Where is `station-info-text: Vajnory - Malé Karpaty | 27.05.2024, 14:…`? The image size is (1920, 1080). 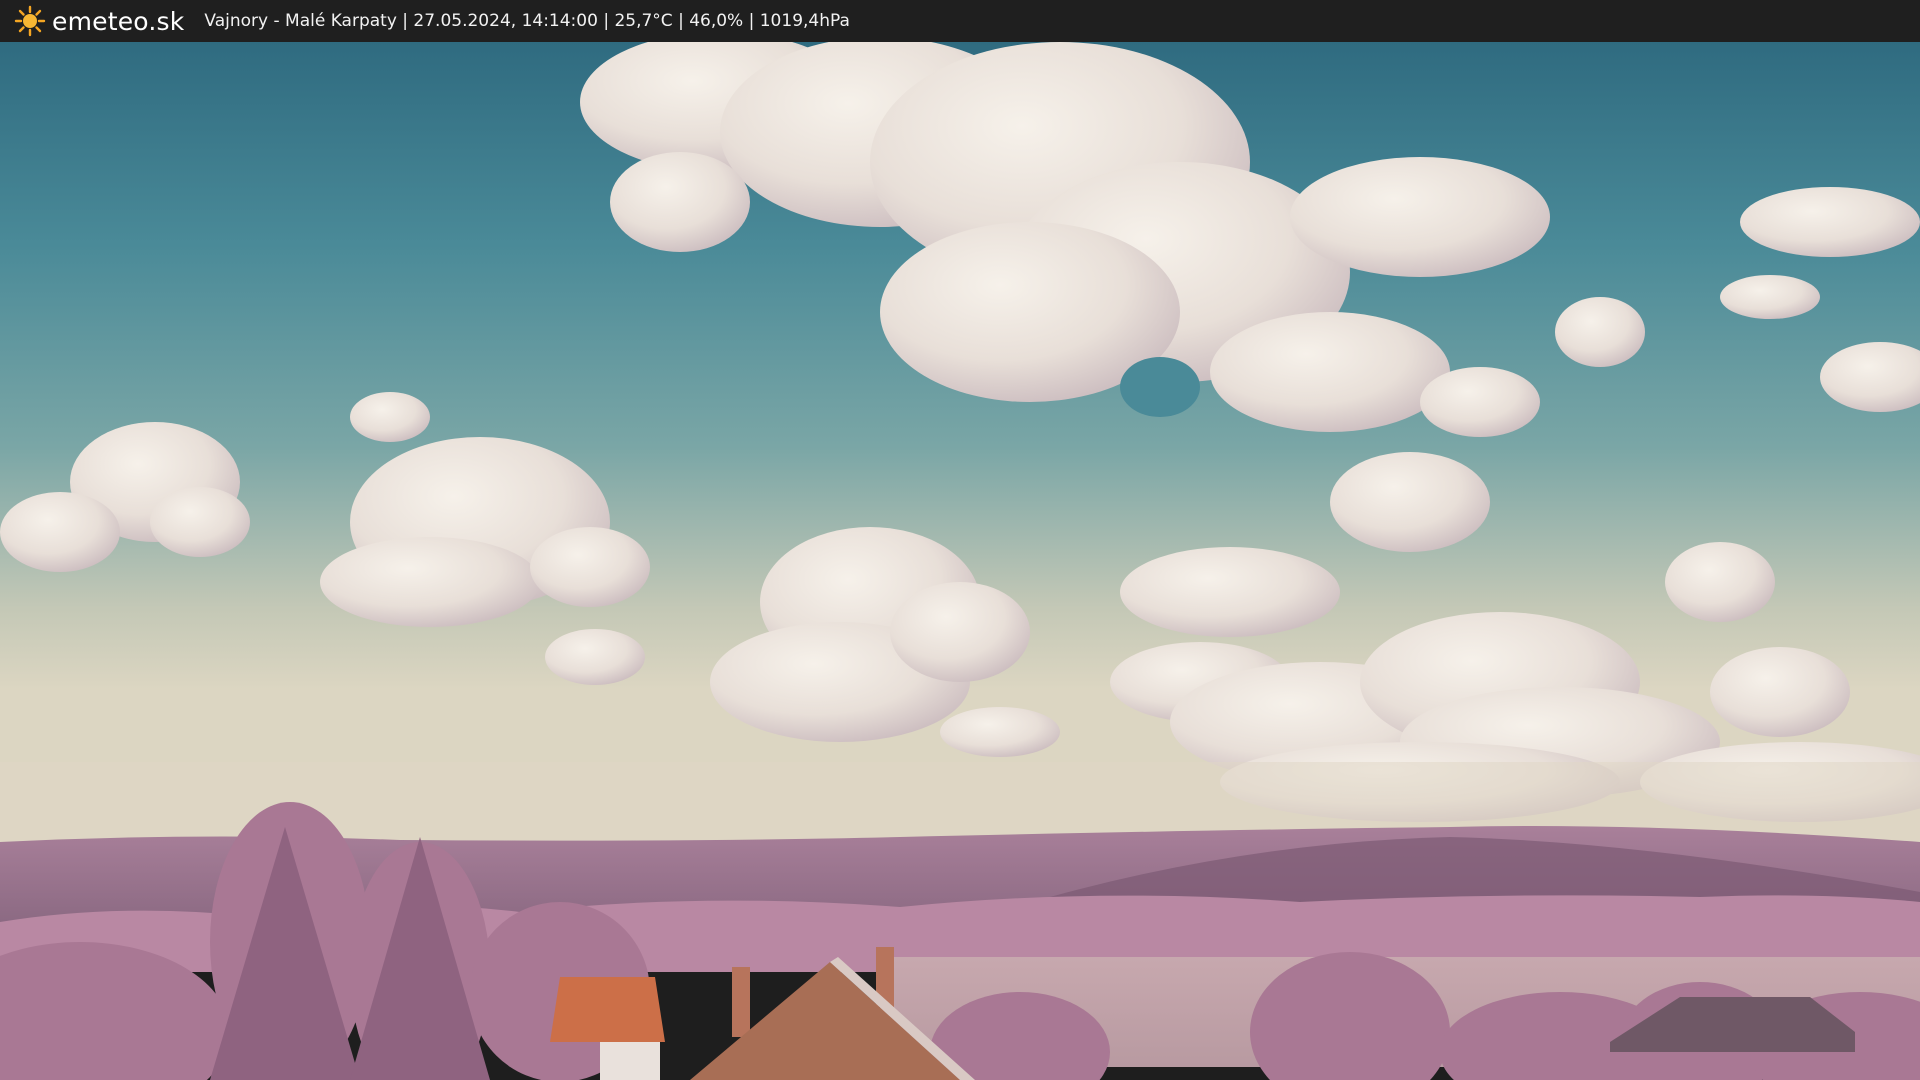
station-info-text: Vajnory - Malé Karpaty | 27.05.2024, 14:… is located at coordinates (527, 21).